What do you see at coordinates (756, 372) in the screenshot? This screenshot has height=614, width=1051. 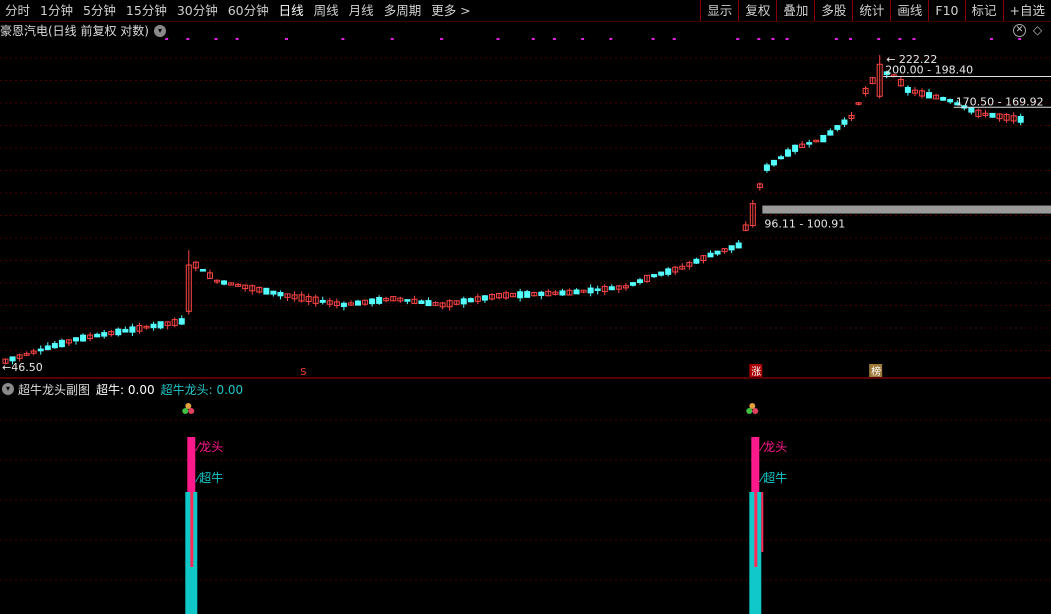 I see `marker-label: 涨` at bounding box center [756, 372].